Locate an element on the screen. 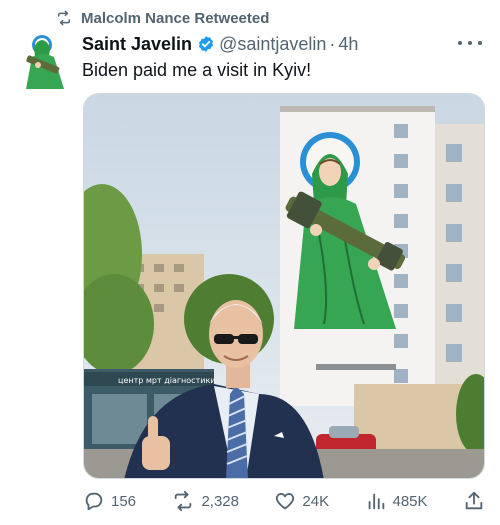  storefront-sign: центр мрт діагностики is located at coordinates (166, 380).